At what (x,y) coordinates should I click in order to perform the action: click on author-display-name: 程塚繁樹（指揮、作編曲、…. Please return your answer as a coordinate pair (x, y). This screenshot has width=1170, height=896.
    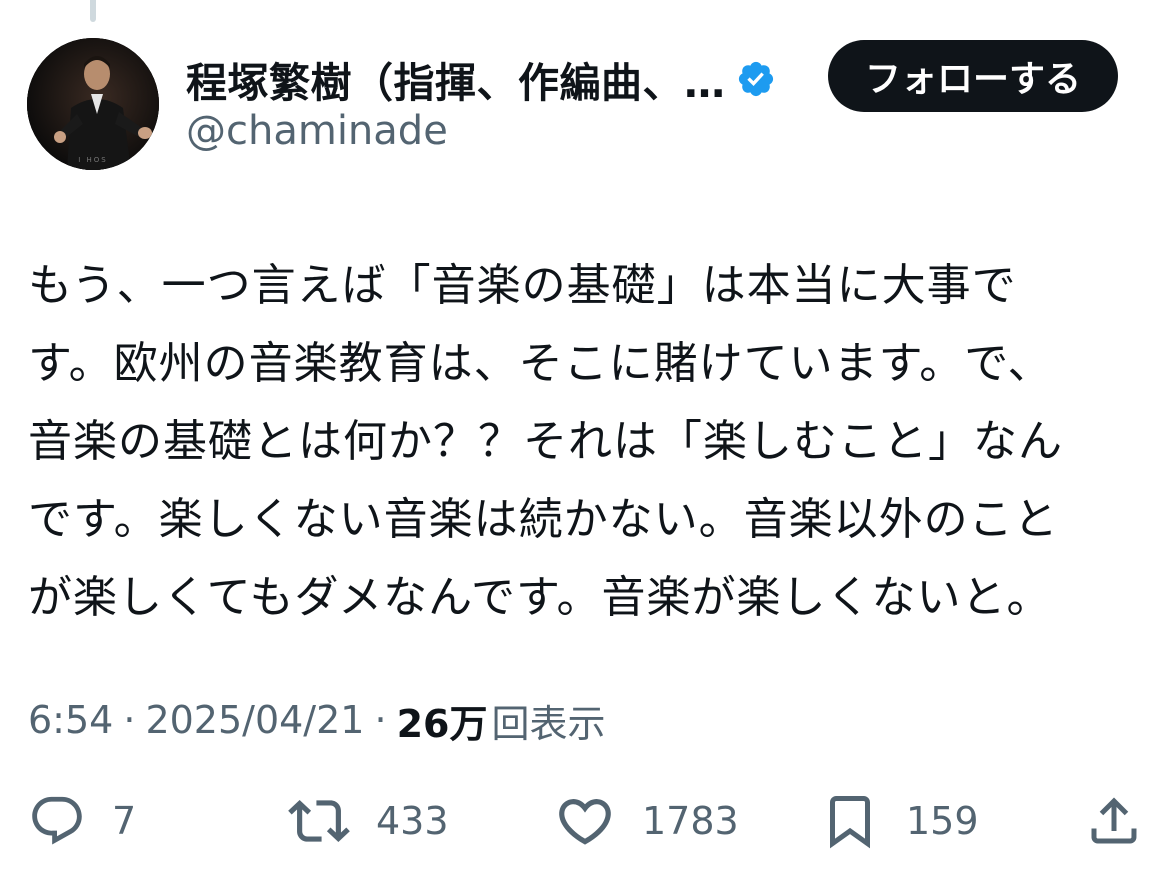
    Looking at the image, I should click on (456, 79).